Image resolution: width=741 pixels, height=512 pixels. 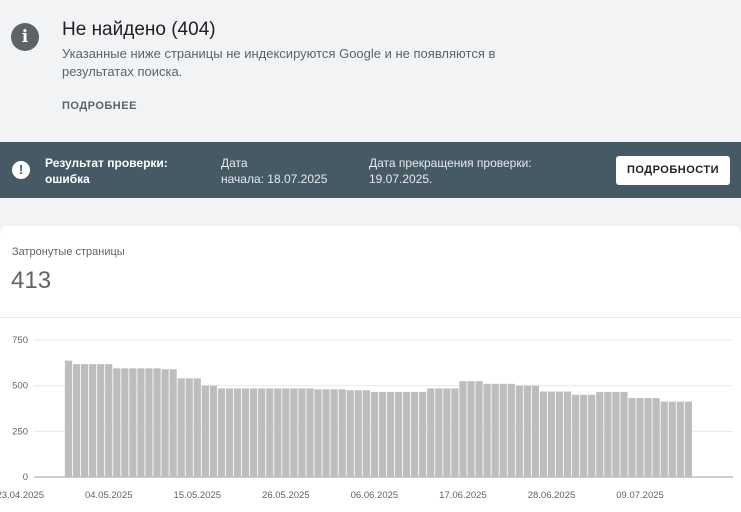 What do you see at coordinates (370, 317) in the screenshot?
I see `divider` at bounding box center [370, 317].